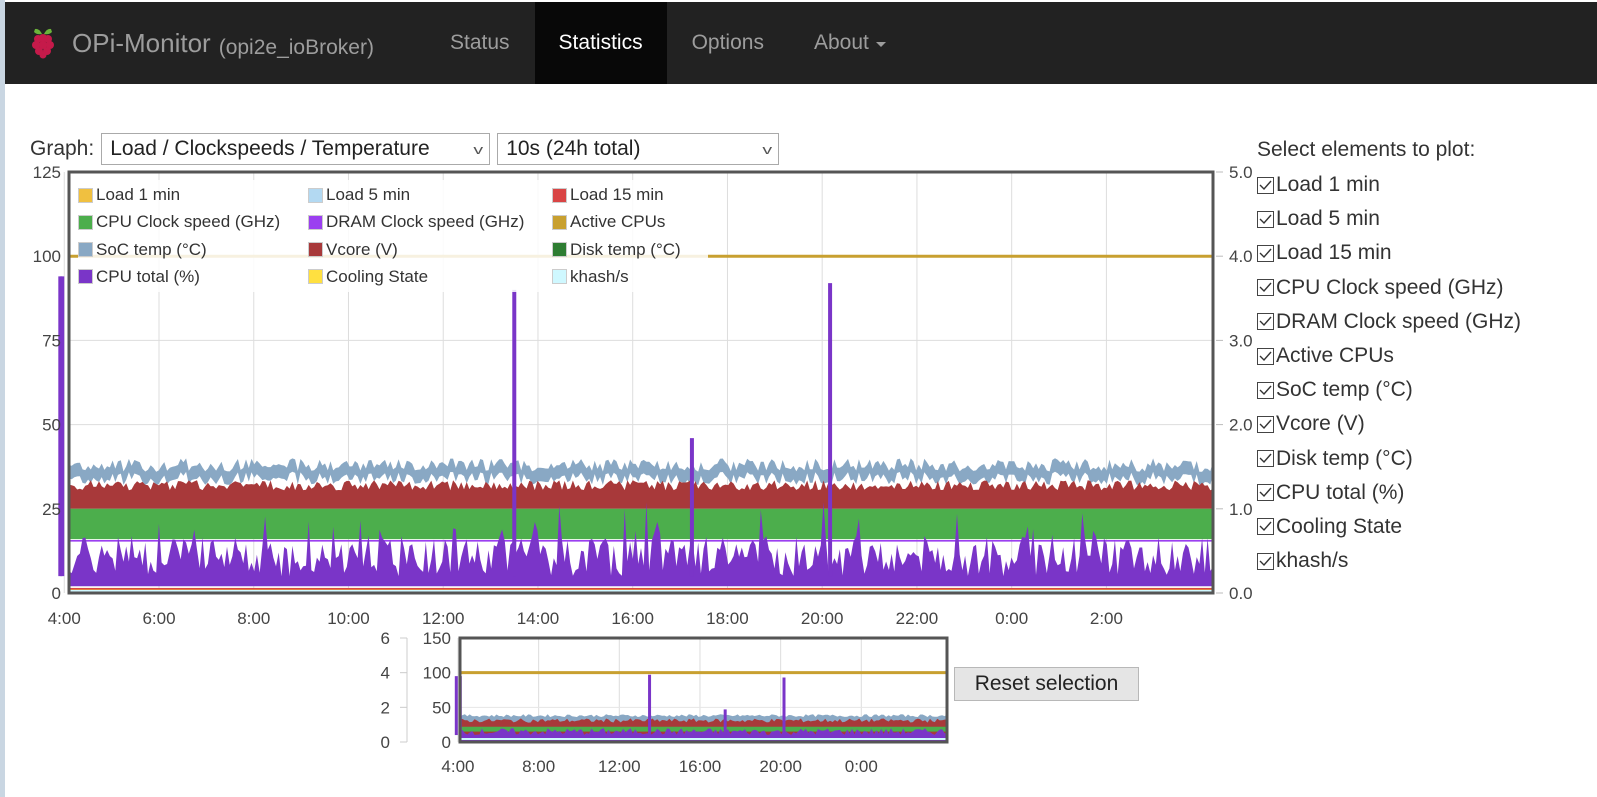 This screenshot has height=797, width=1597. I want to click on checkbox-item: CPU total (%), so click(1389, 493).